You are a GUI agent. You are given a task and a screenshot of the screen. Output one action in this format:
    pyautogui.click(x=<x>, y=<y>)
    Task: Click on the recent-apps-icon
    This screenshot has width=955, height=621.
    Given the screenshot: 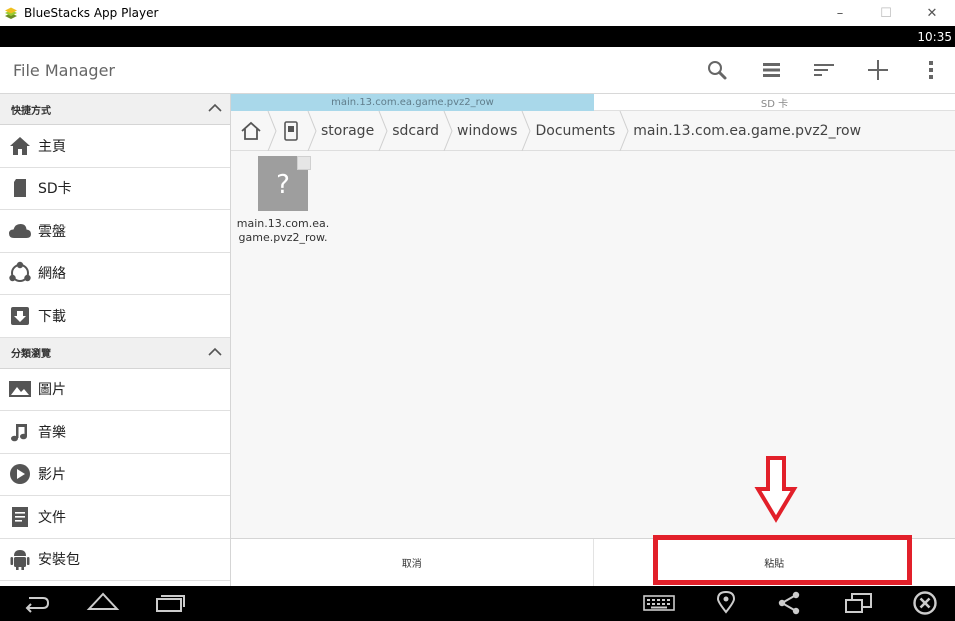 What is the action you would take?
    pyautogui.click(x=171, y=603)
    